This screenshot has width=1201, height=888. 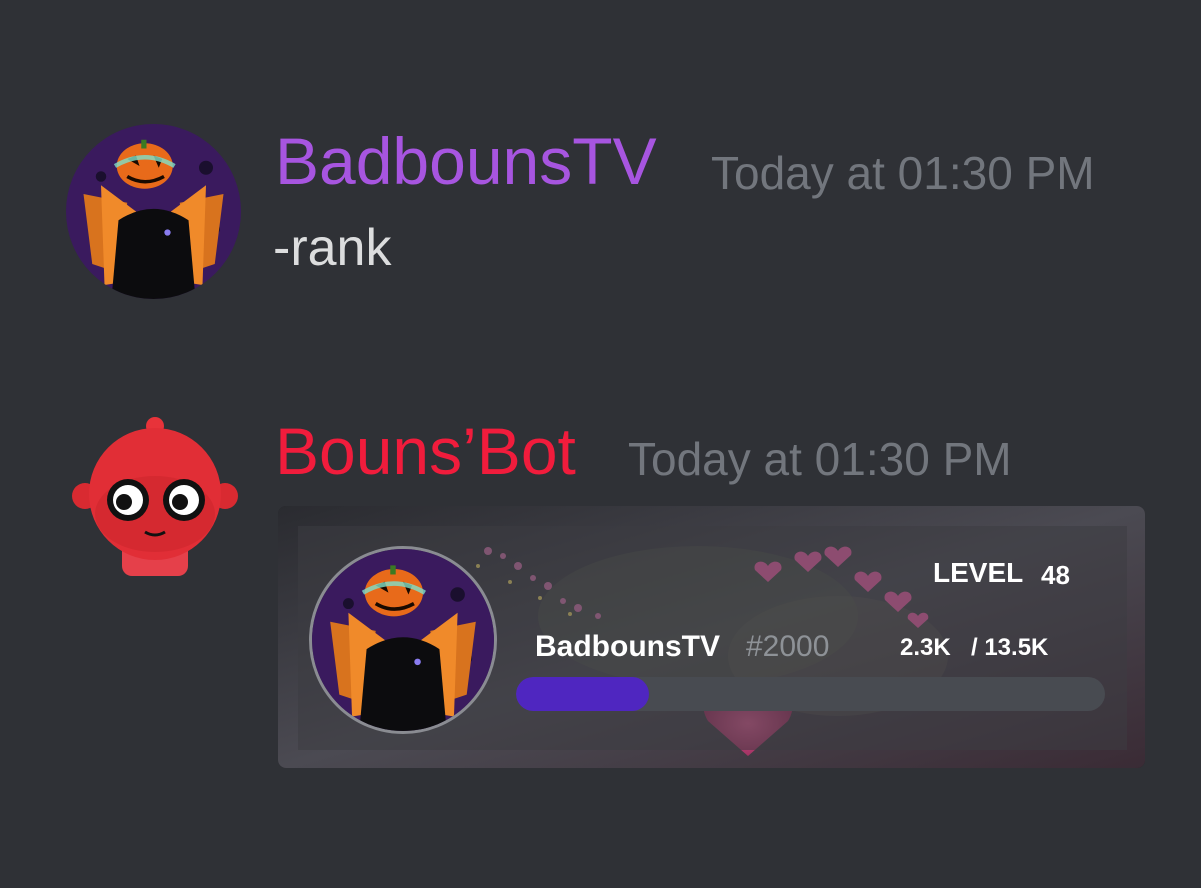 I want to click on level-value: 48, so click(x=1055, y=575).